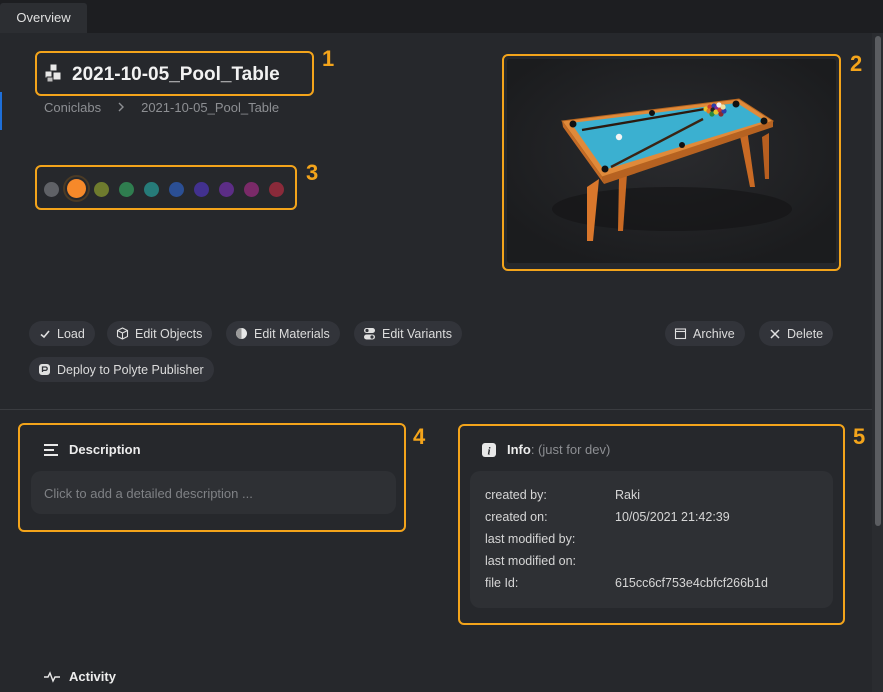 This screenshot has width=883, height=692. Describe the element at coordinates (80, 676) in the screenshot. I see `activity-header: Activity` at that location.